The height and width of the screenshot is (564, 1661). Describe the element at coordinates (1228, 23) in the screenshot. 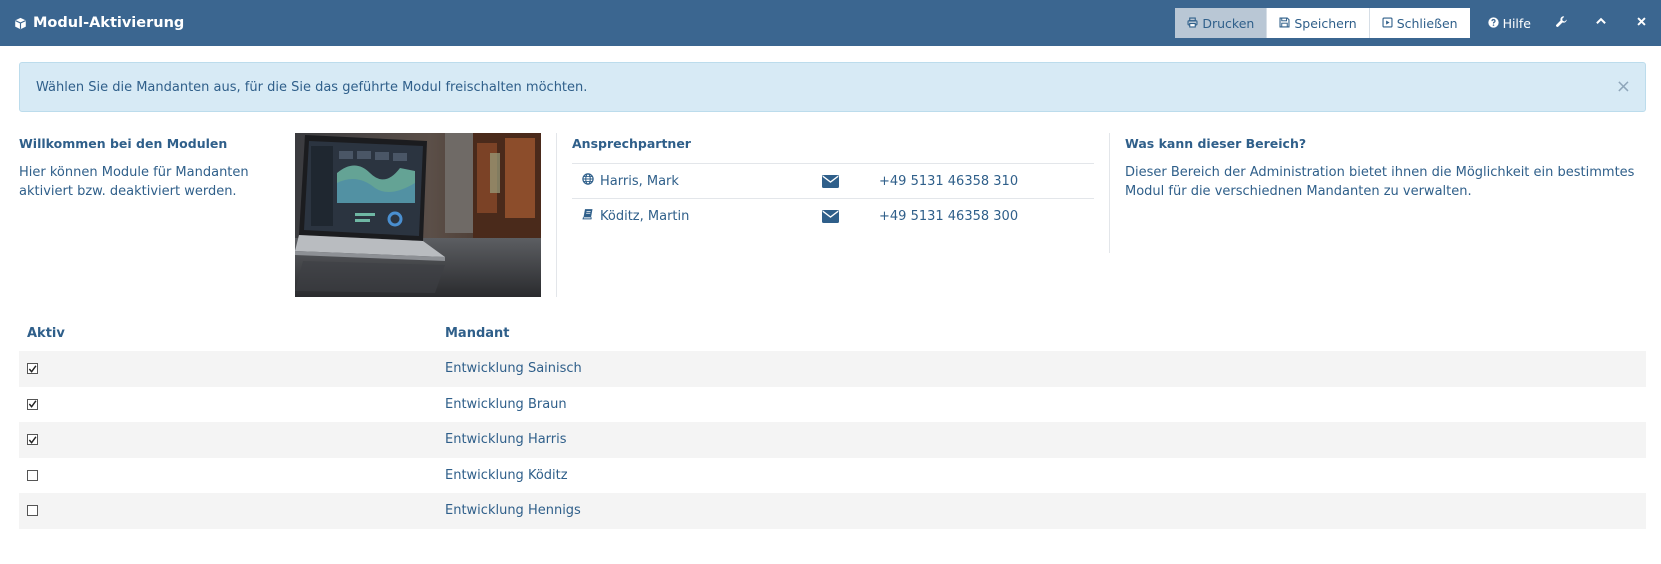

I see `print-button-label: Drucken` at that location.